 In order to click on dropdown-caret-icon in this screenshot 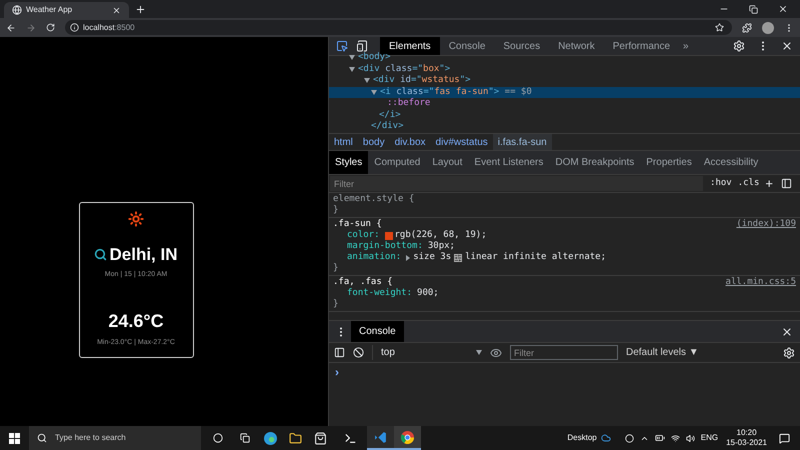, I will do `click(479, 352)`.